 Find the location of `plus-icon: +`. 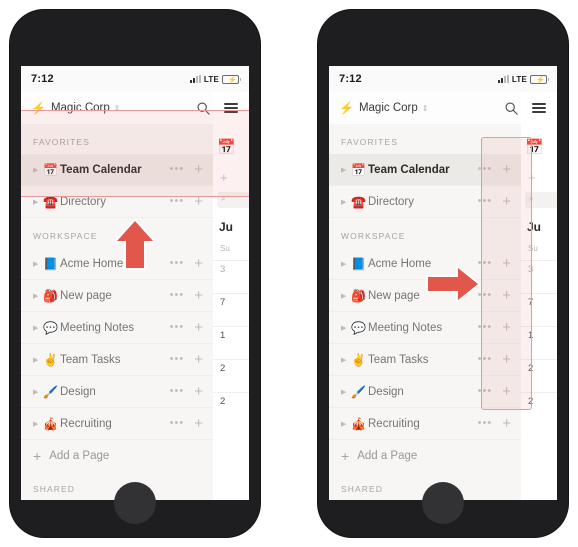

plus-icon: + is located at coordinates (37, 455).